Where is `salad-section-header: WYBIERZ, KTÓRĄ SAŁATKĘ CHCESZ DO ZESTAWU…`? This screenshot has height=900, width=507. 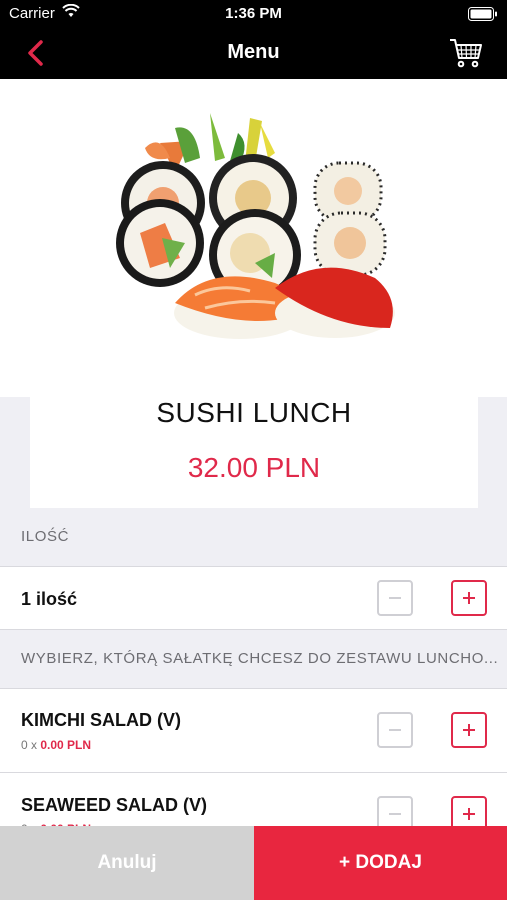
salad-section-header: WYBIERZ, KTÓRĄ SAŁATKĘ CHCESZ DO ZESTAWU… is located at coordinates (253, 659).